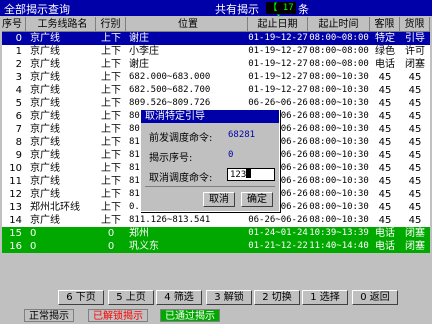 The width and height of the screenshot is (432, 324). Describe the element at coordinates (15, 207) in the screenshot. I see `cell-no: 13` at that location.